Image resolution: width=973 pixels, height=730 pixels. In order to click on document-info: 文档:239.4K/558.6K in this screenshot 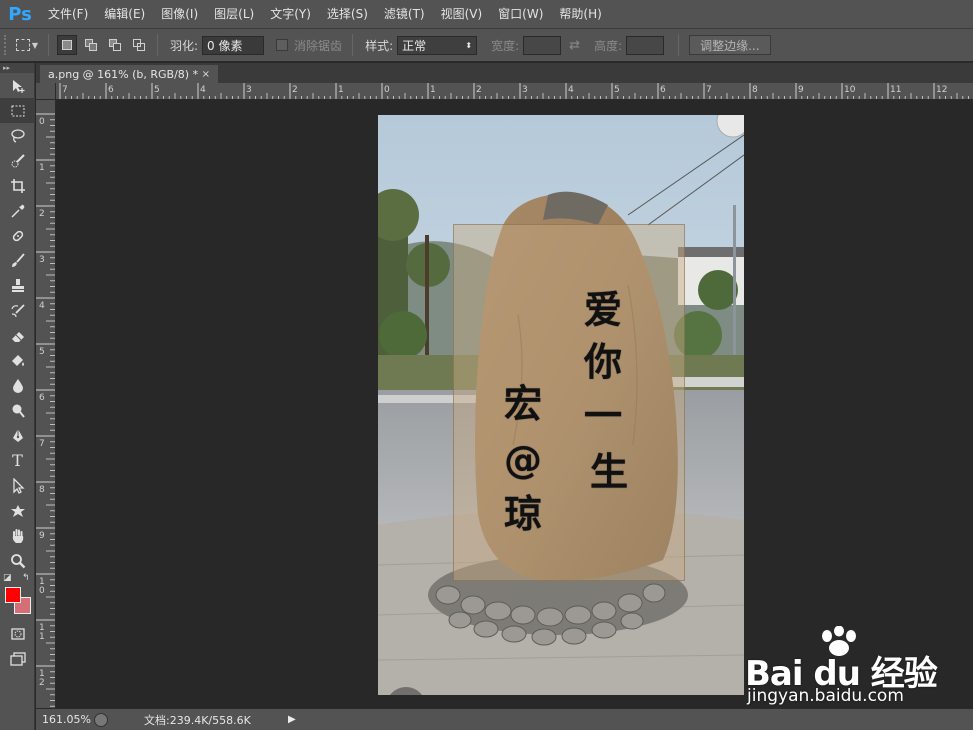, I will do `click(197, 720)`.